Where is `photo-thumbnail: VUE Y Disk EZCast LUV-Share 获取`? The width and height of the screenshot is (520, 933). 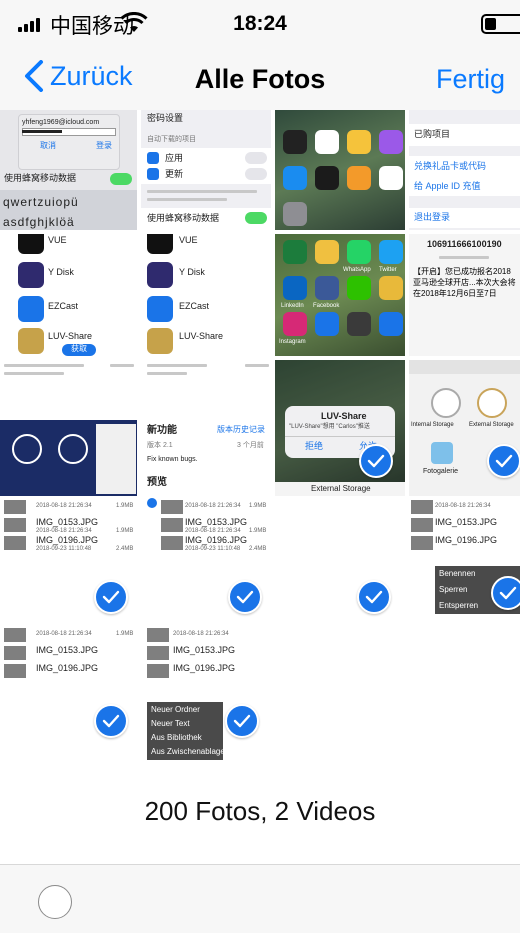 photo-thumbnail: VUE Y Disk EZCast LUV-Share 获取 is located at coordinates (68, 295).